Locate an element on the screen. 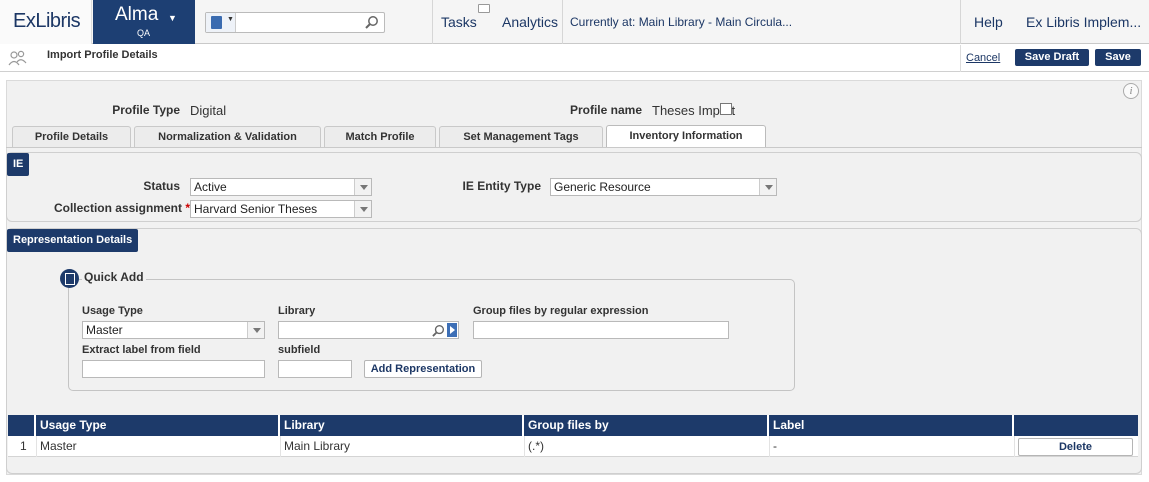  search-box: ▼ is located at coordinates (295, 22).